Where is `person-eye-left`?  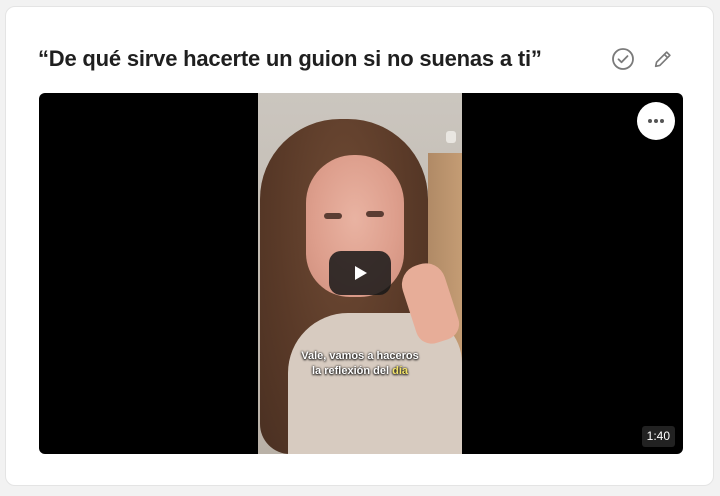 person-eye-left is located at coordinates (333, 216).